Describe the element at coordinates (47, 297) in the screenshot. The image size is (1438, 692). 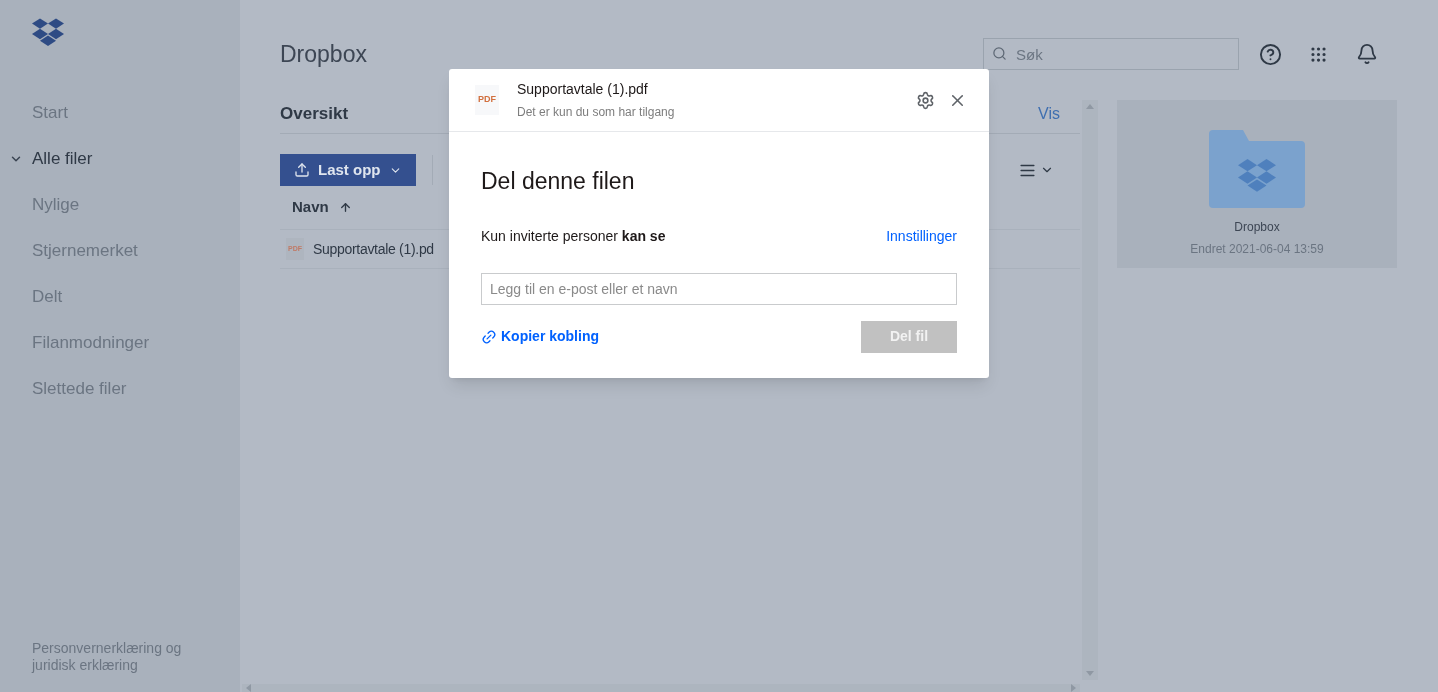
I see `sidebar-item: Delt` at that location.